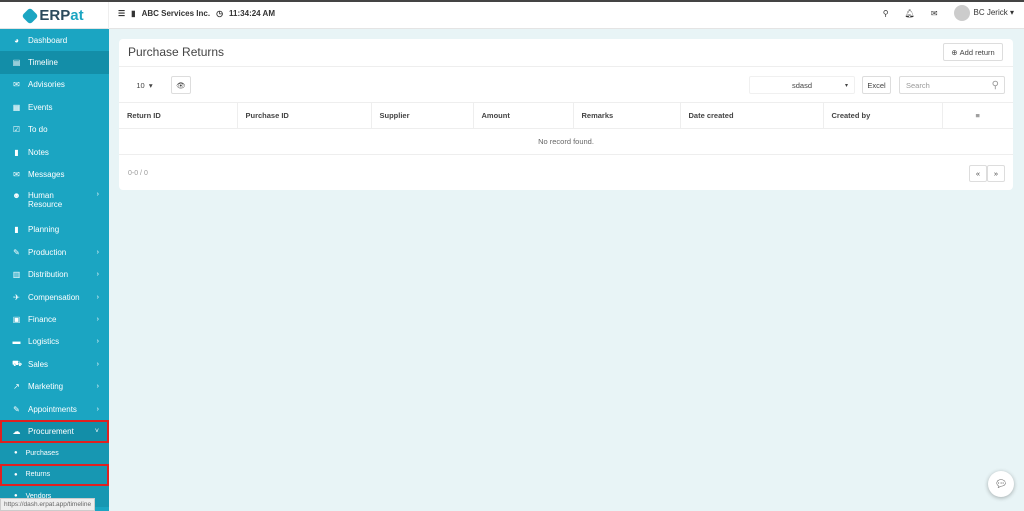 The height and width of the screenshot is (511, 1024). I want to click on sidebar-item-label: Notes, so click(38, 152).